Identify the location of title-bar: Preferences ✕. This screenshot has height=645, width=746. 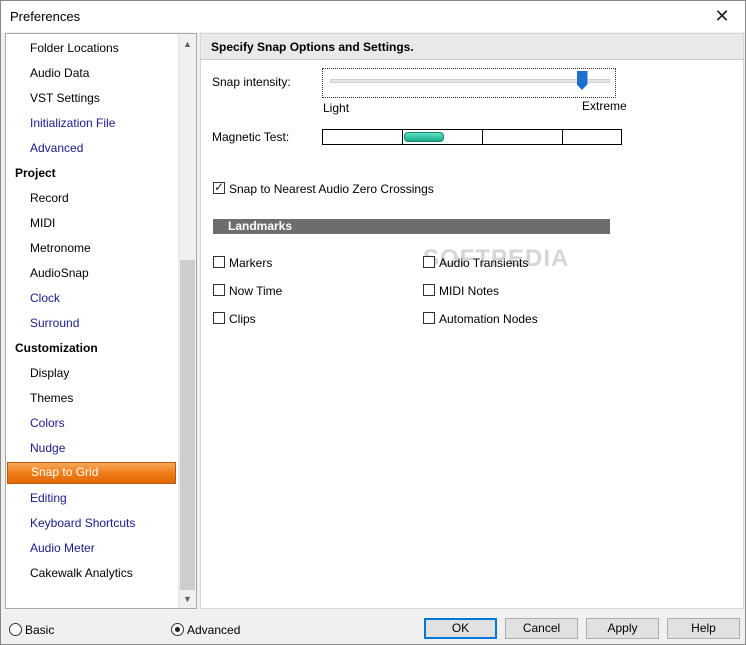
(373, 16).